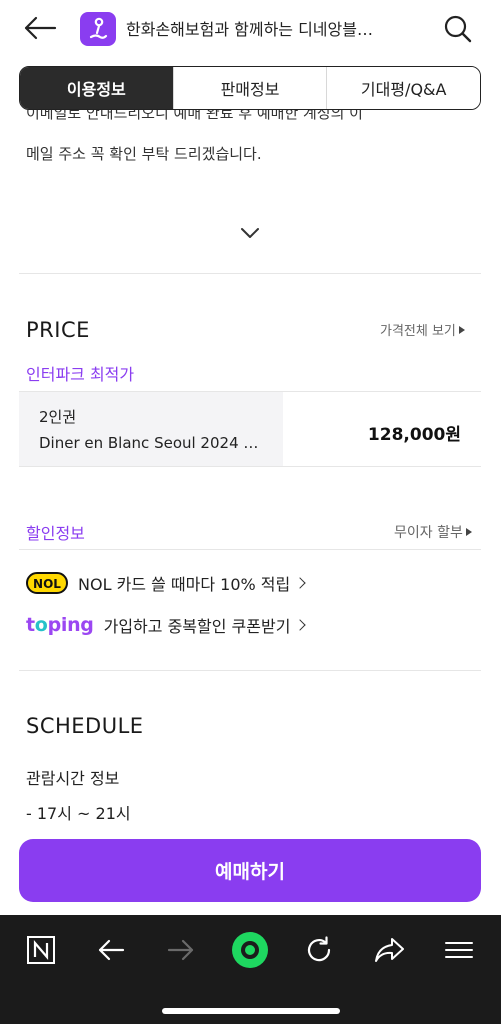 The height and width of the screenshot is (1024, 501). I want to click on share-button, so click(389, 950).